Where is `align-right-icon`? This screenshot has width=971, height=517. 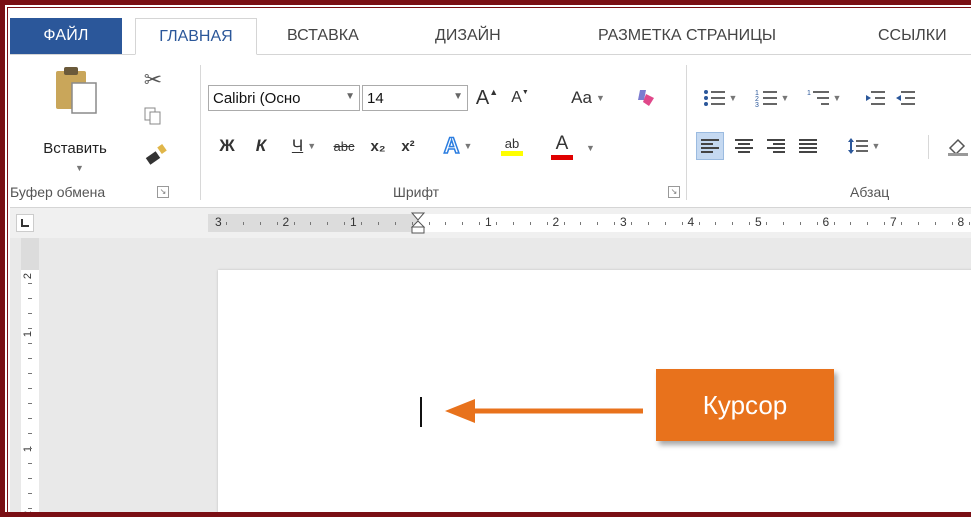
align-right-icon is located at coordinates (776, 146).